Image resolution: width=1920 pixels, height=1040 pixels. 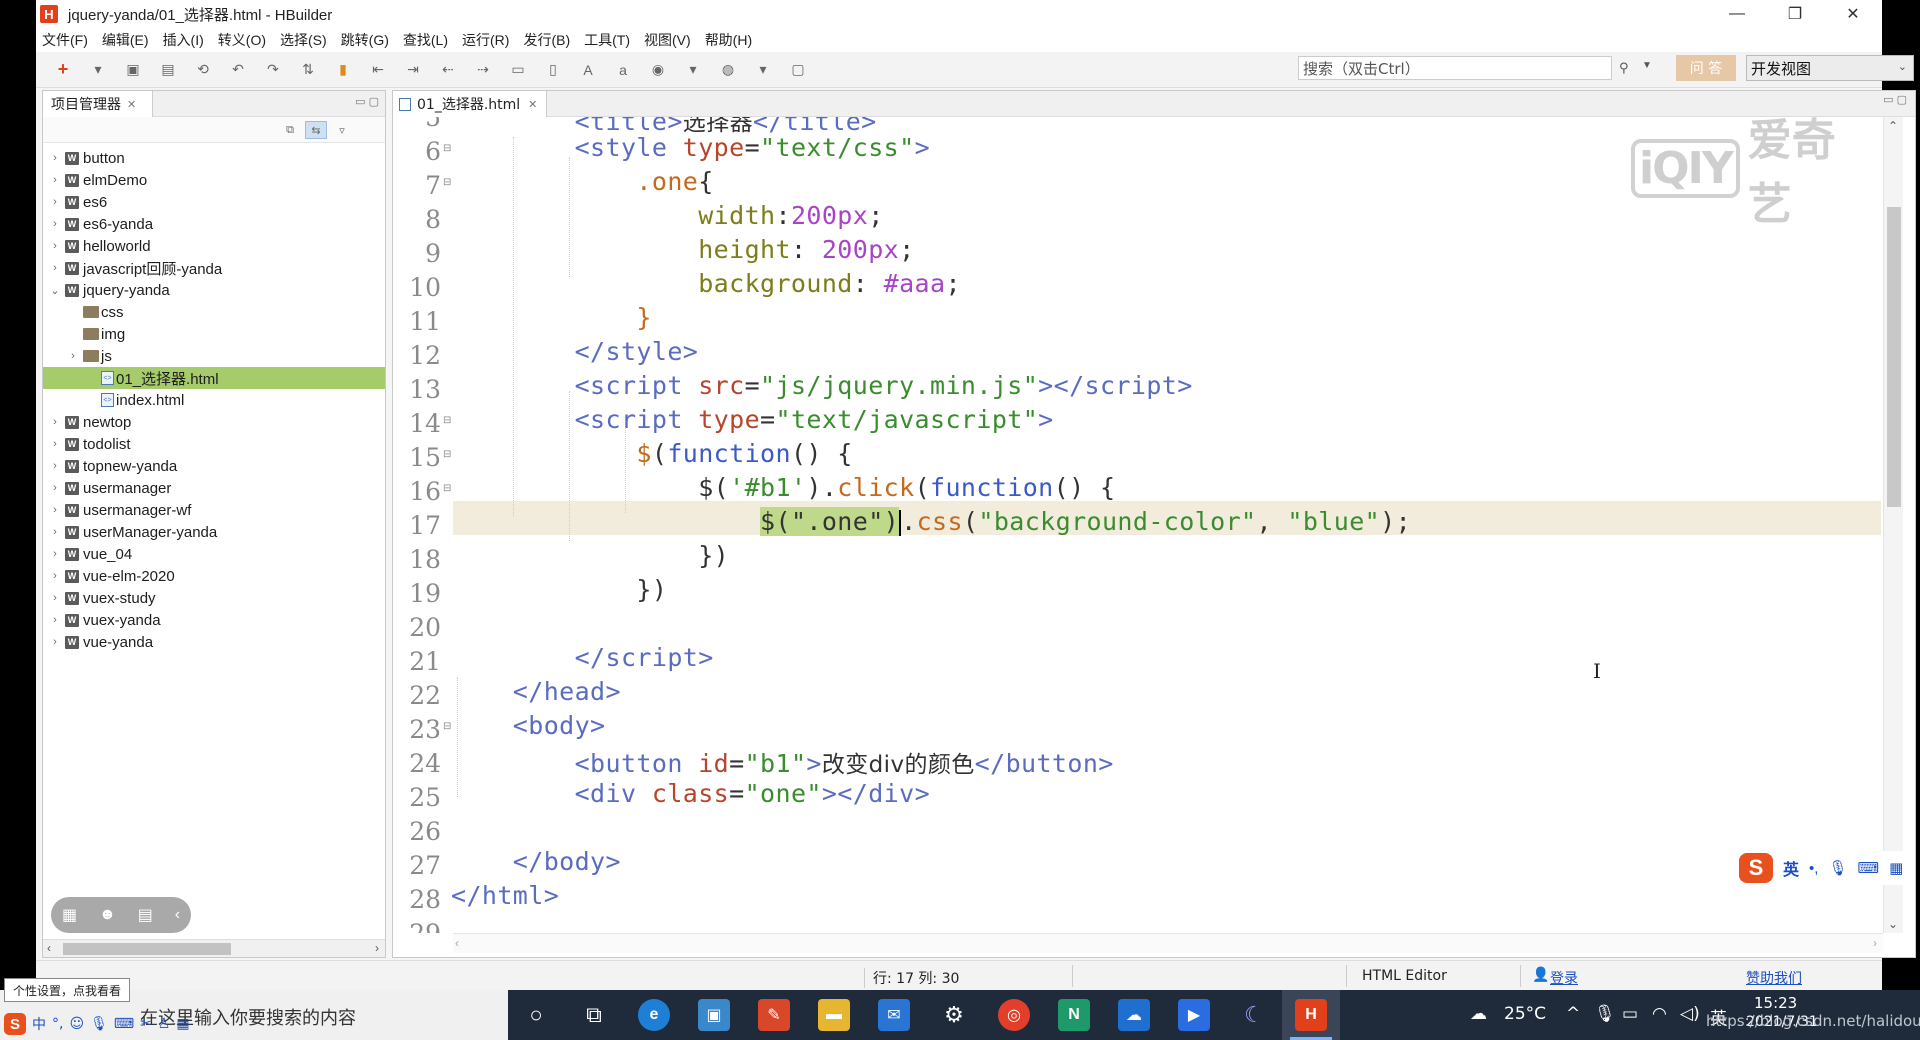 What do you see at coordinates (214, 202) in the screenshot?
I see `tree-item: › Wes6` at bounding box center [214, 202].